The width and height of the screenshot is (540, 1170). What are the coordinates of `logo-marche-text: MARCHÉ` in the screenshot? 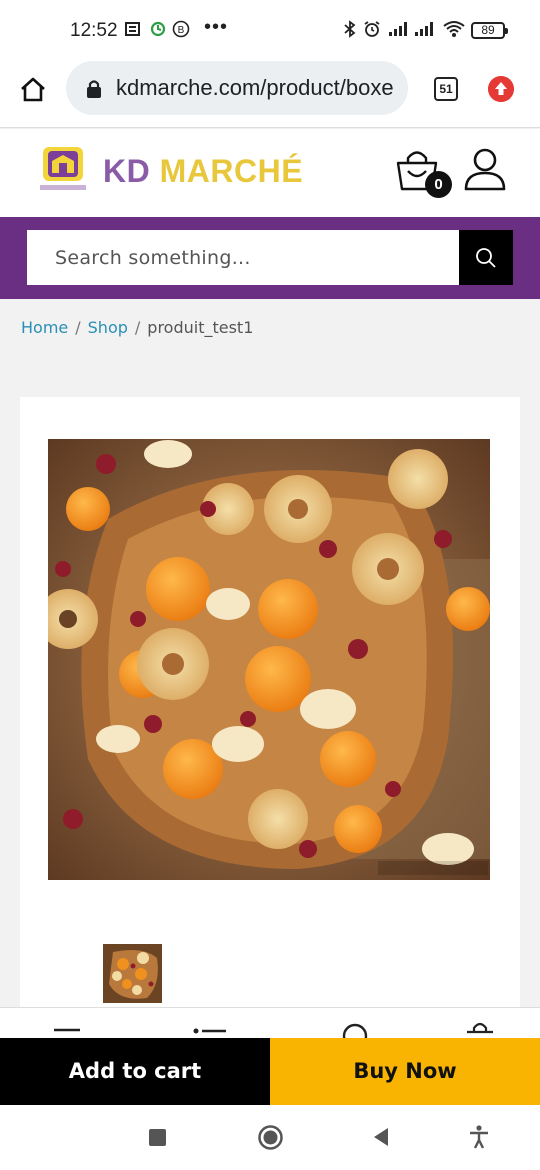 It's located at (231, 171).